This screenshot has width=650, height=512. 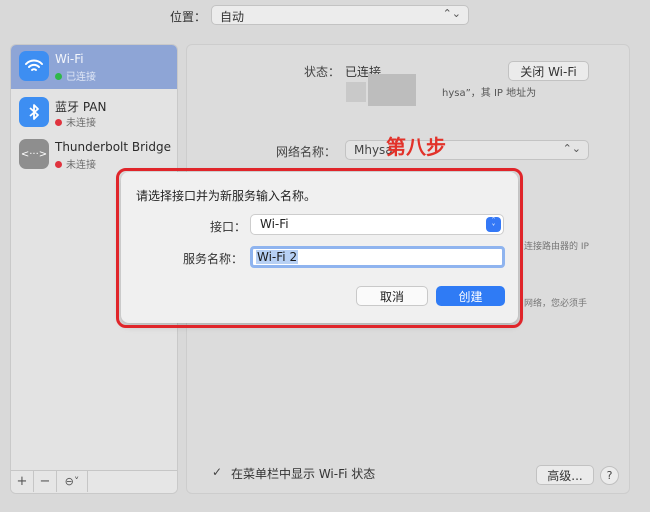 I want to click on status-label: 状态：, so click(x=322, y=72).